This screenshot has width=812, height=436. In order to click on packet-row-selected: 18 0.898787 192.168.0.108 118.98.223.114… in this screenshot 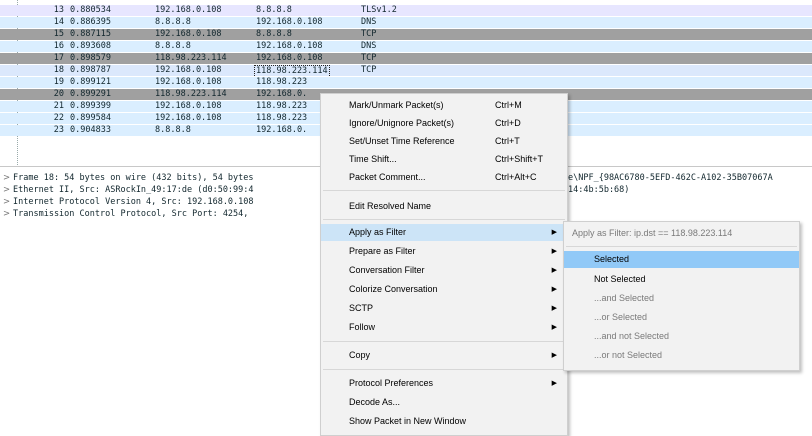, I will do `click(406, 71)`.